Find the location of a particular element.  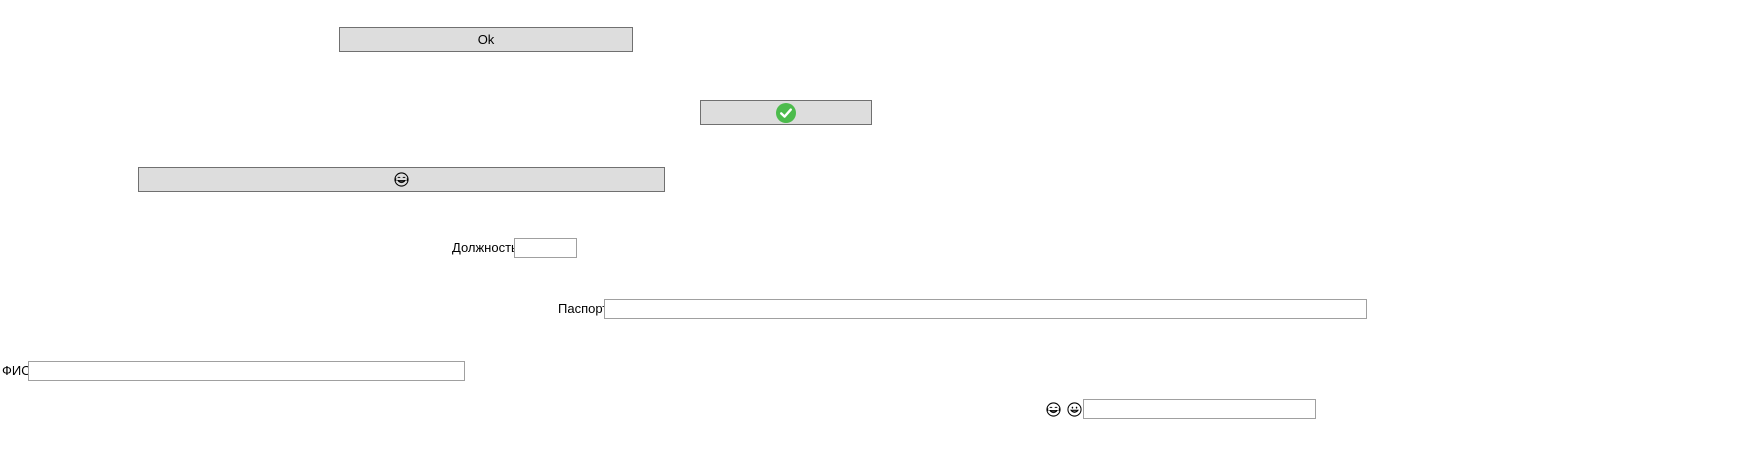

position-label: Должность is located at coordinates (485, 247).